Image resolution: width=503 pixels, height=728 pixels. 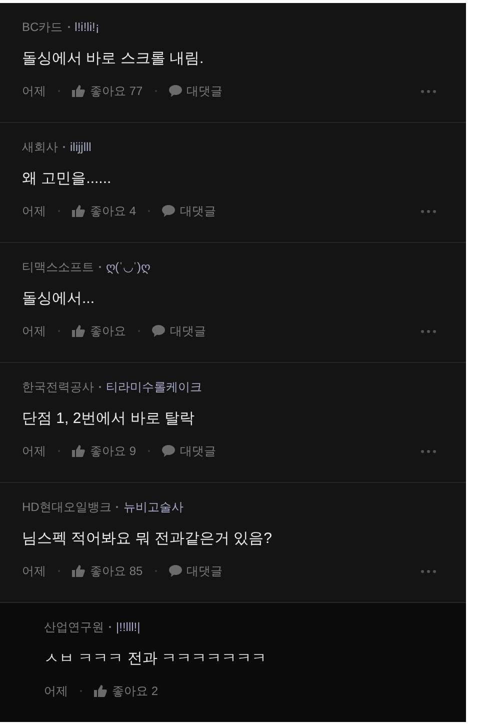 What do you see at coordinates (126, 691) in the screenshot?
I see `like-button: 좋아요 2` at bounding box center [126, 691].